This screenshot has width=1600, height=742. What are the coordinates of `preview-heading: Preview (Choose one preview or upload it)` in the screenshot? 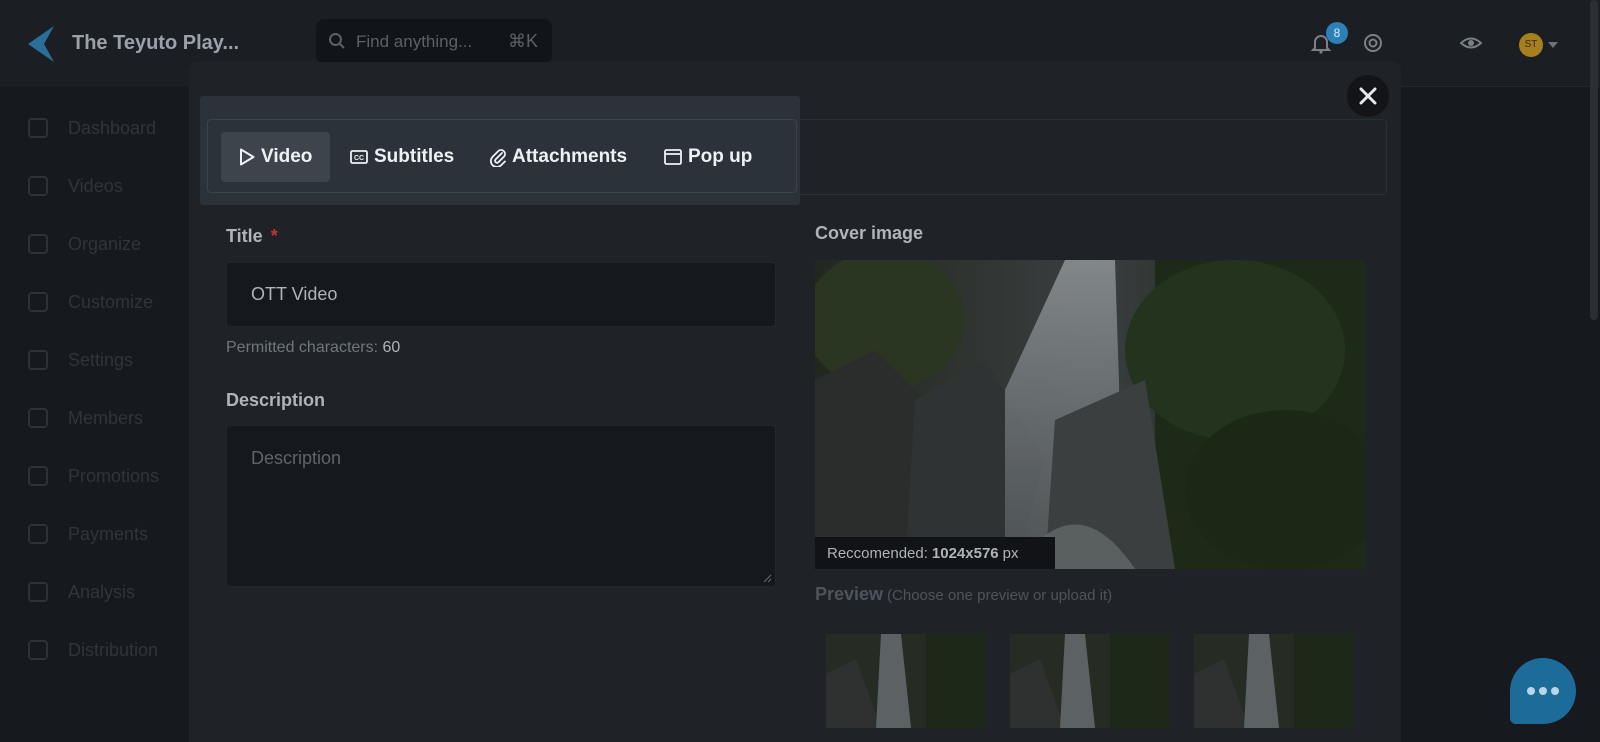 It's located at (963, 594).